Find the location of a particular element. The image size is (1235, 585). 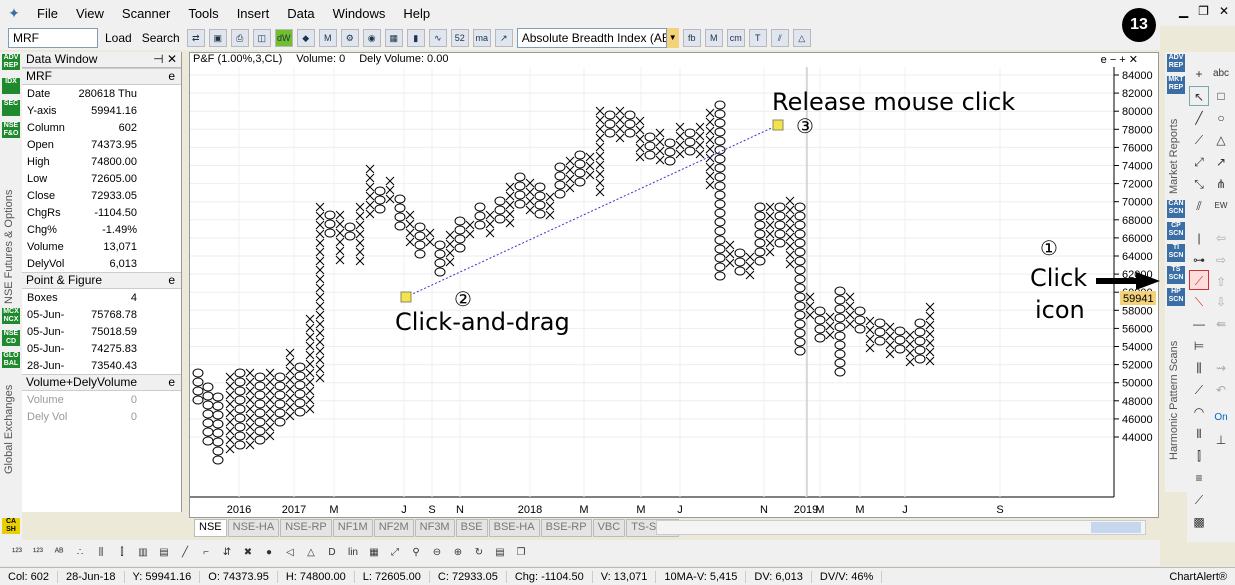

cycle-icon: ⫴ is located at coordinates (1199, 434).